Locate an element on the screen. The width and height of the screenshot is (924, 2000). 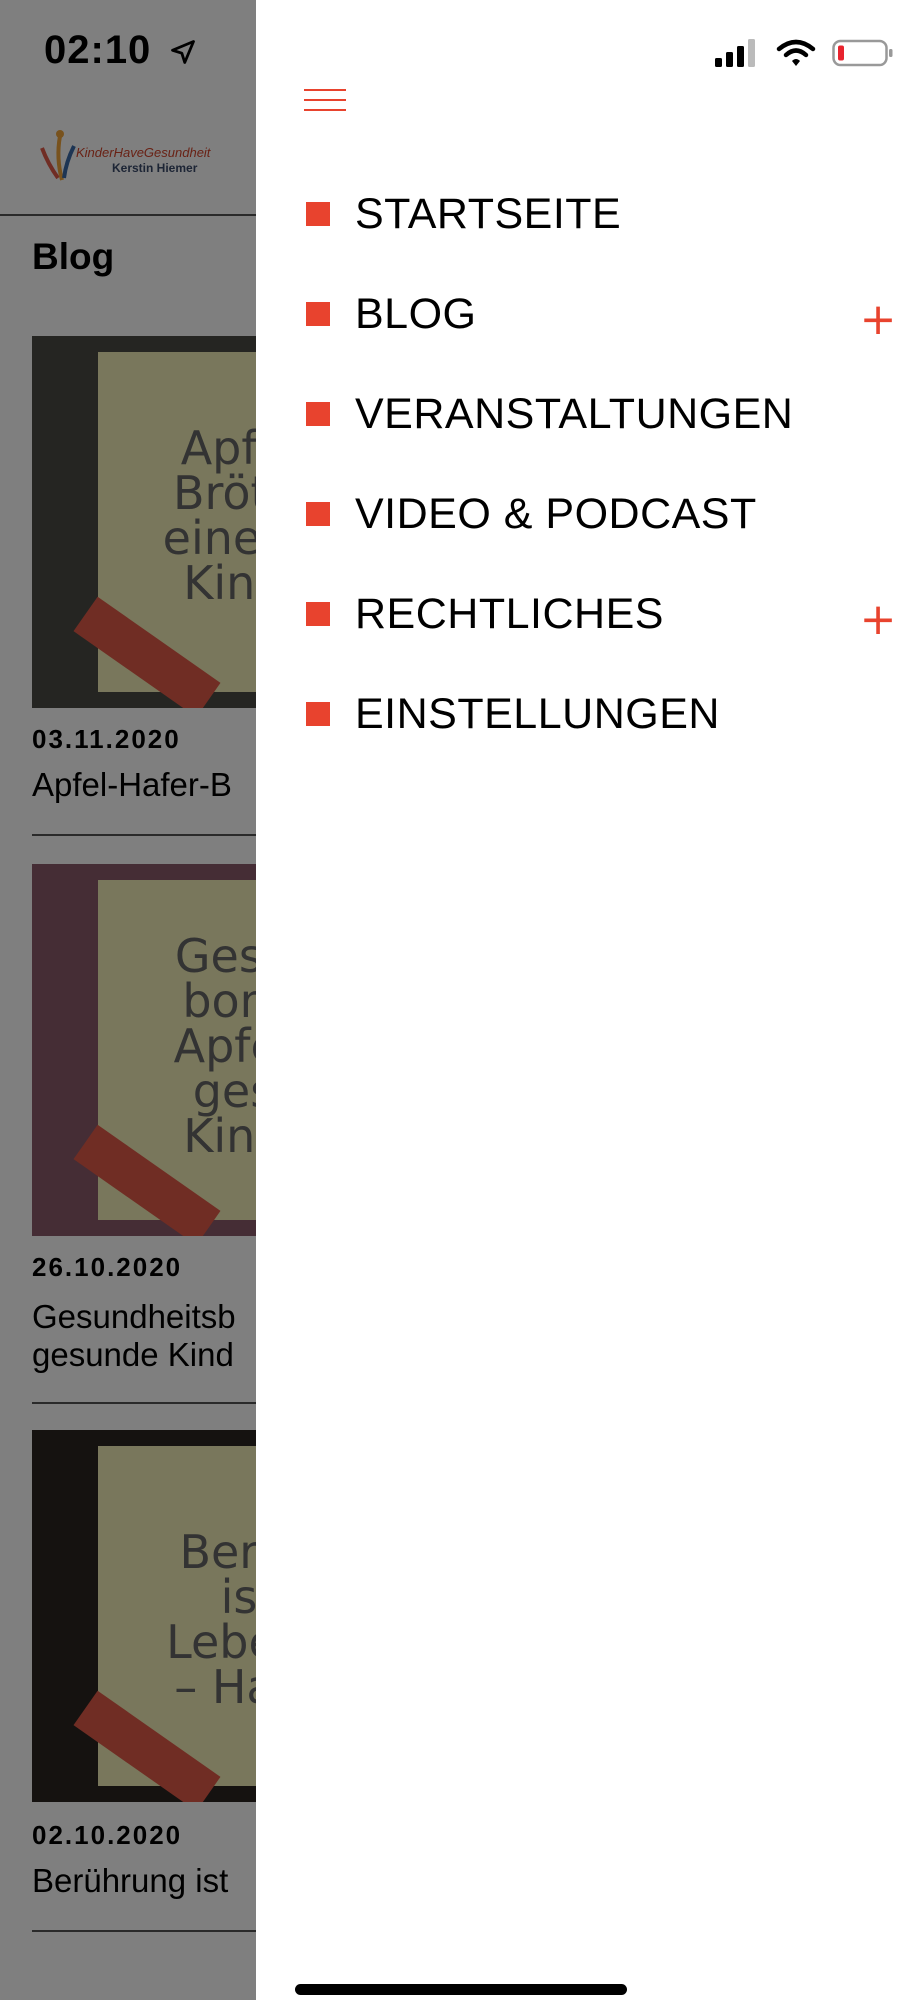
wifi-icon is located at coordinates (795, 52).